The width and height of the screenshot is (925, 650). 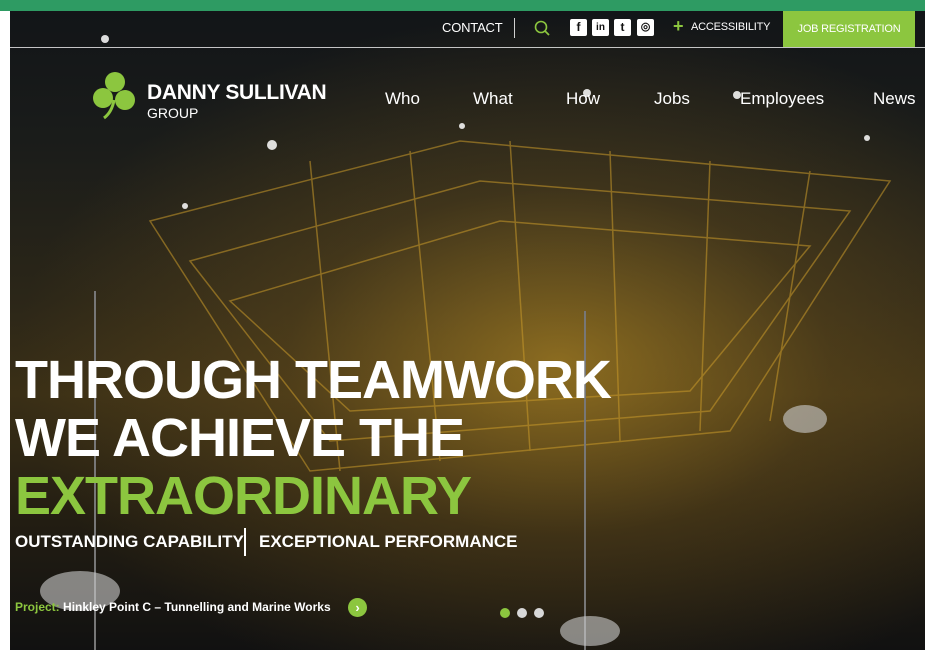 What do you see at coordinates (600, 27) in the screenshot?
I see `linkedin-icon: in` at bounding box center [600, 27].